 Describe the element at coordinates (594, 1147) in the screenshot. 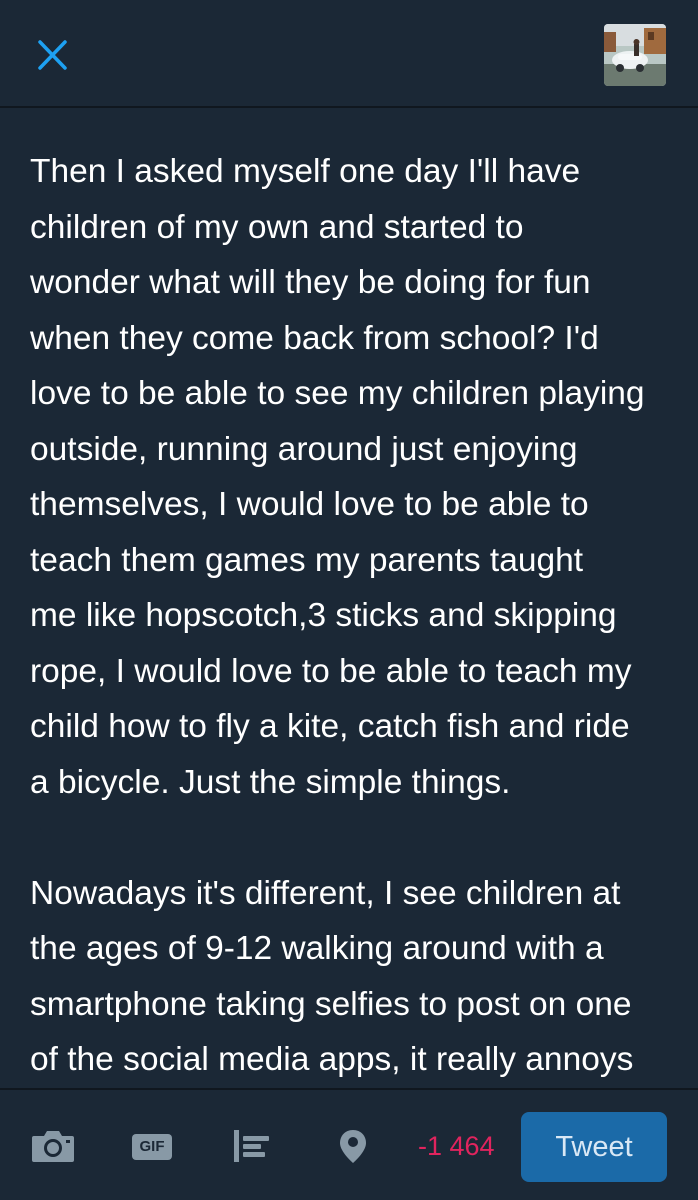

I see `tweet-button: Tweet` at that location.